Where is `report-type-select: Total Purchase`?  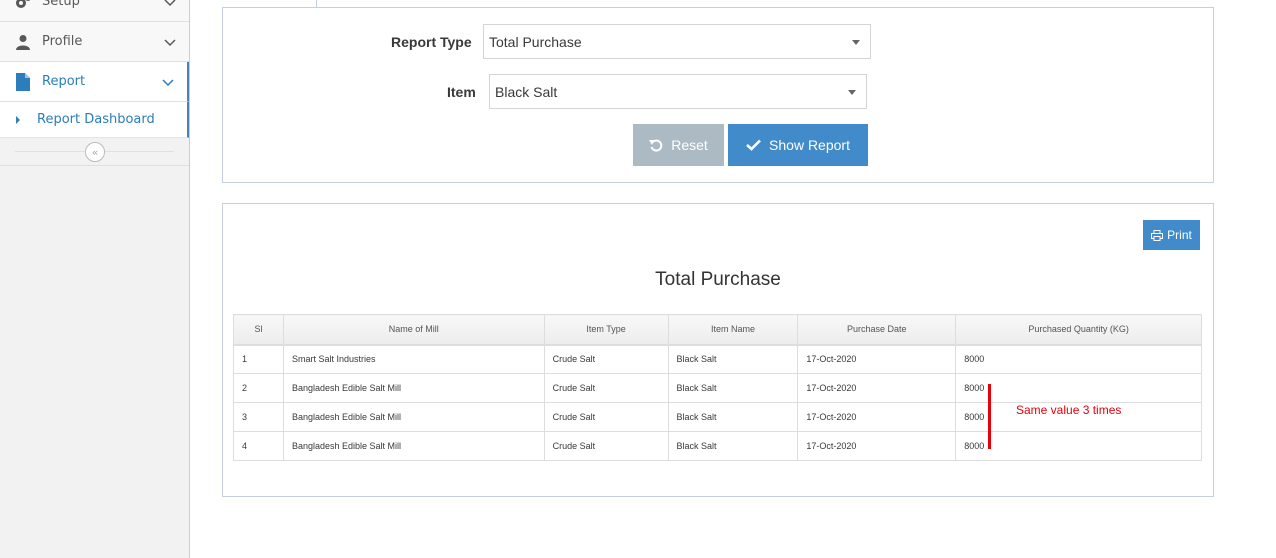
report-type-select: Total Purchase is located at coordinates (677, 41).